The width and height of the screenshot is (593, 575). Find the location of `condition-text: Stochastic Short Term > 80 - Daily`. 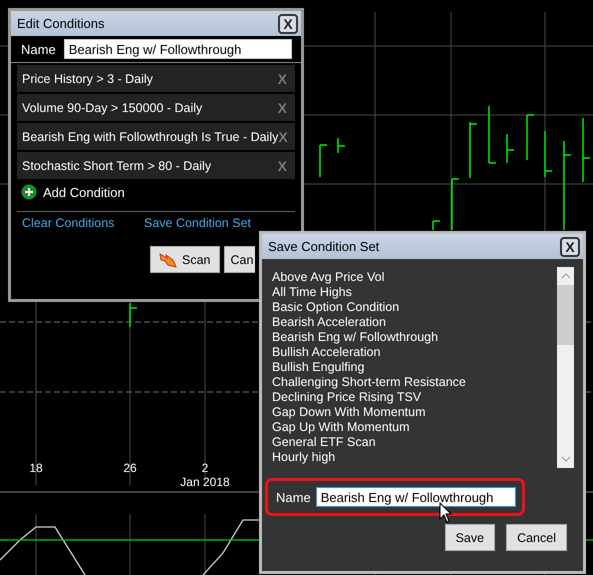

condition-text: Stochastic Short Term > 80 - Daily is located at coordinates (117, 165).